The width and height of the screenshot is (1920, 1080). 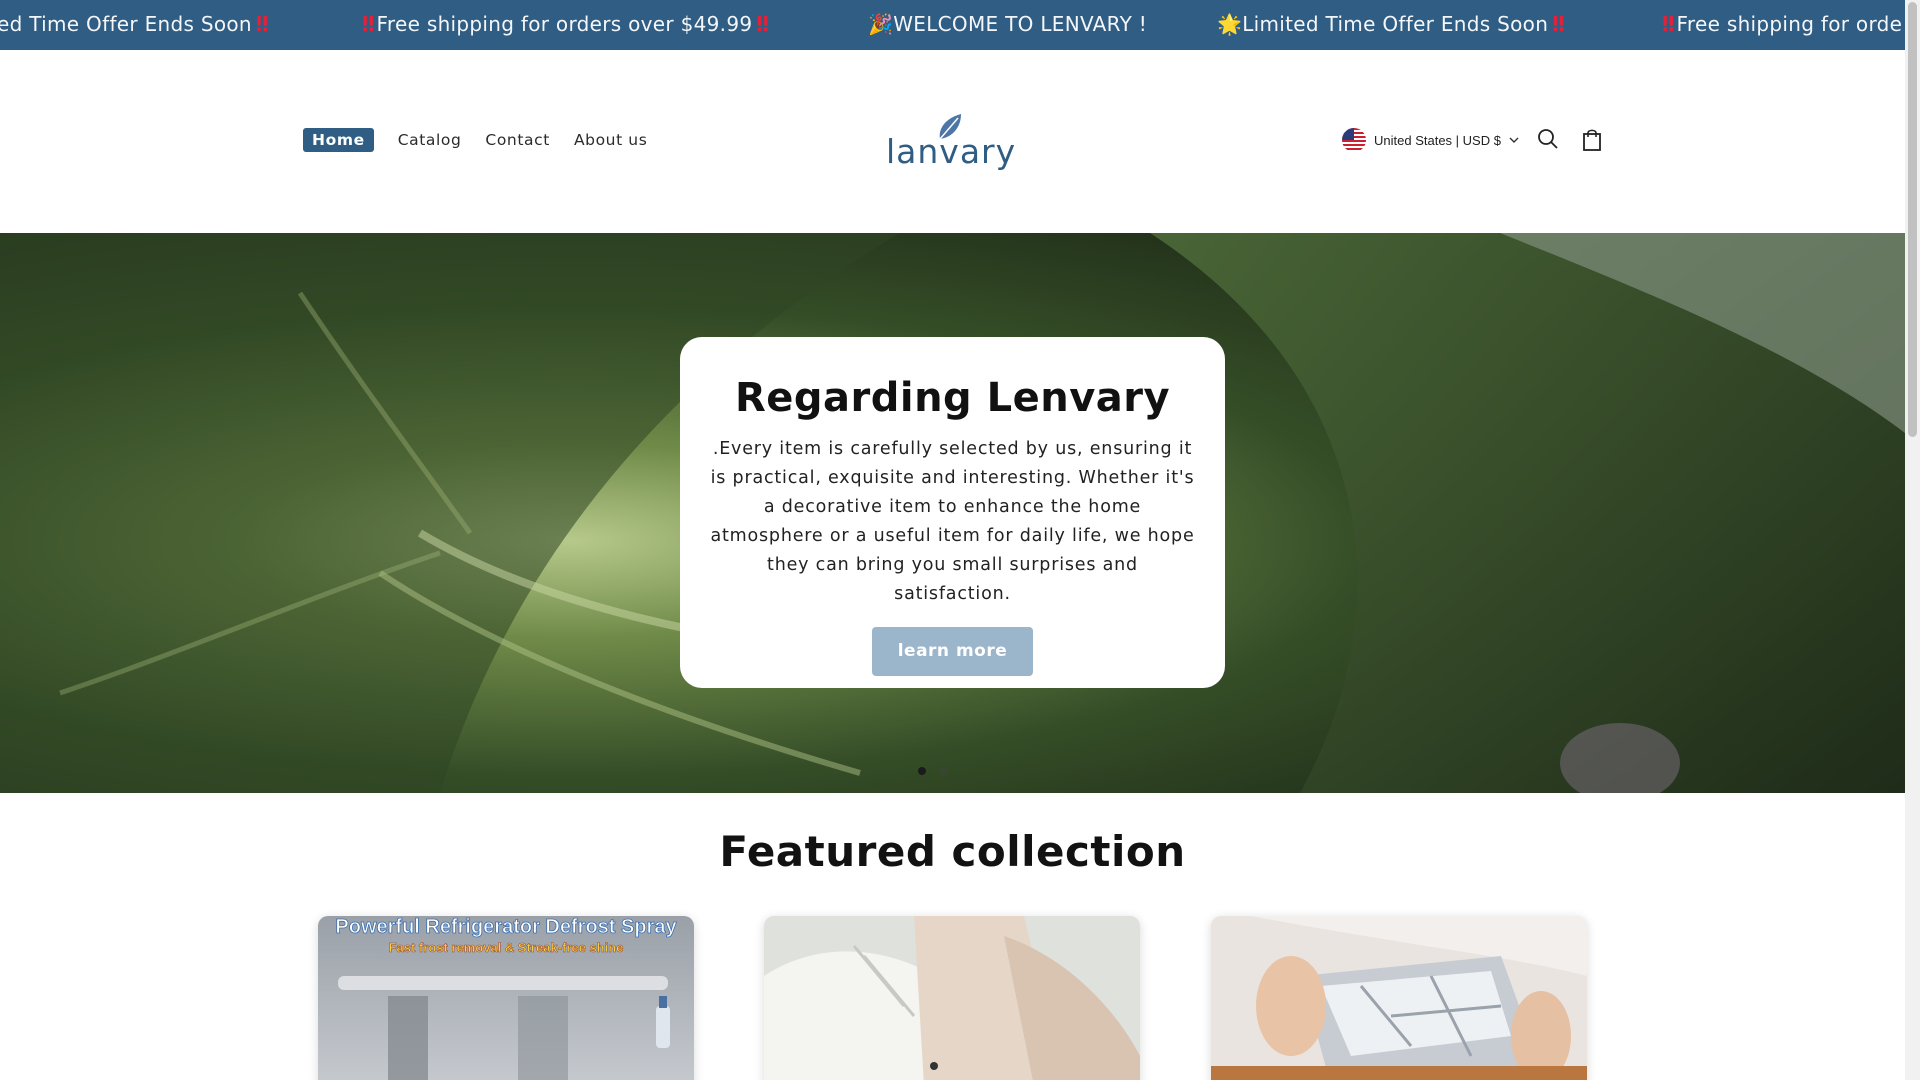 What do you see at coordinates (951, 151) in the screenshot?
I see `logo-text: lanvary` at bounding box center [951, 151].